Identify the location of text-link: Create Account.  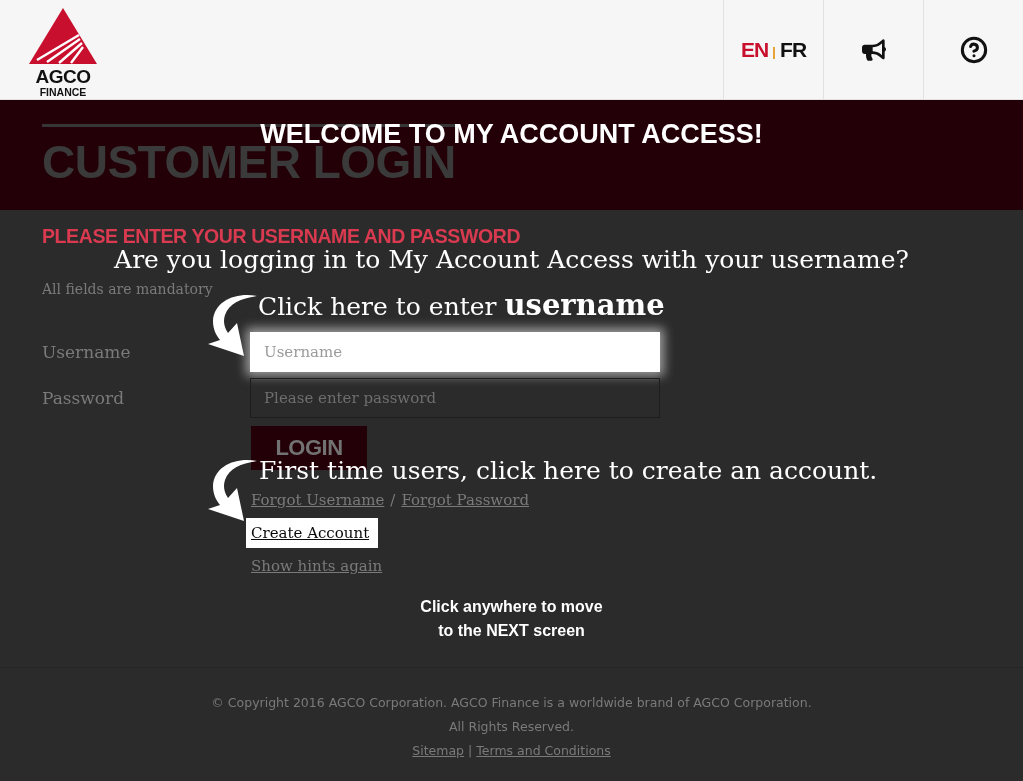
(312, 532).